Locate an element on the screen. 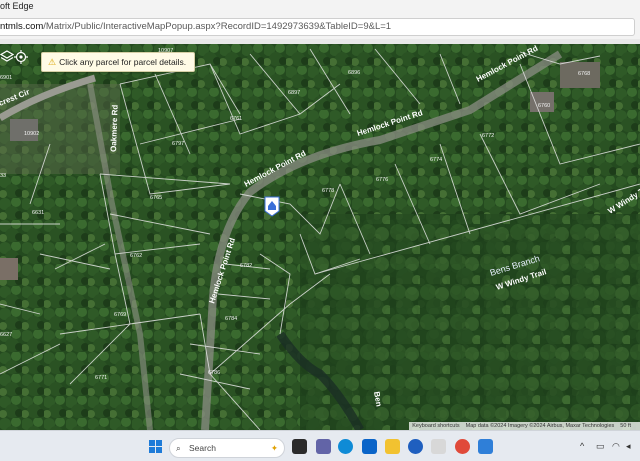  task-view-icon is located at coordinates (299, 446).